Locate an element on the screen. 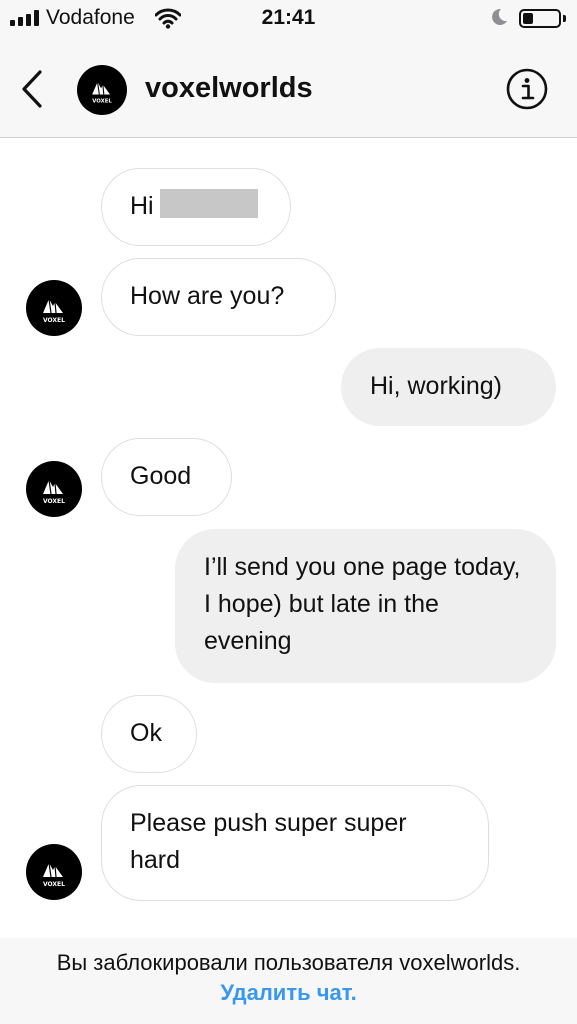  message-text: Hi is located at coordinates (142, 206).